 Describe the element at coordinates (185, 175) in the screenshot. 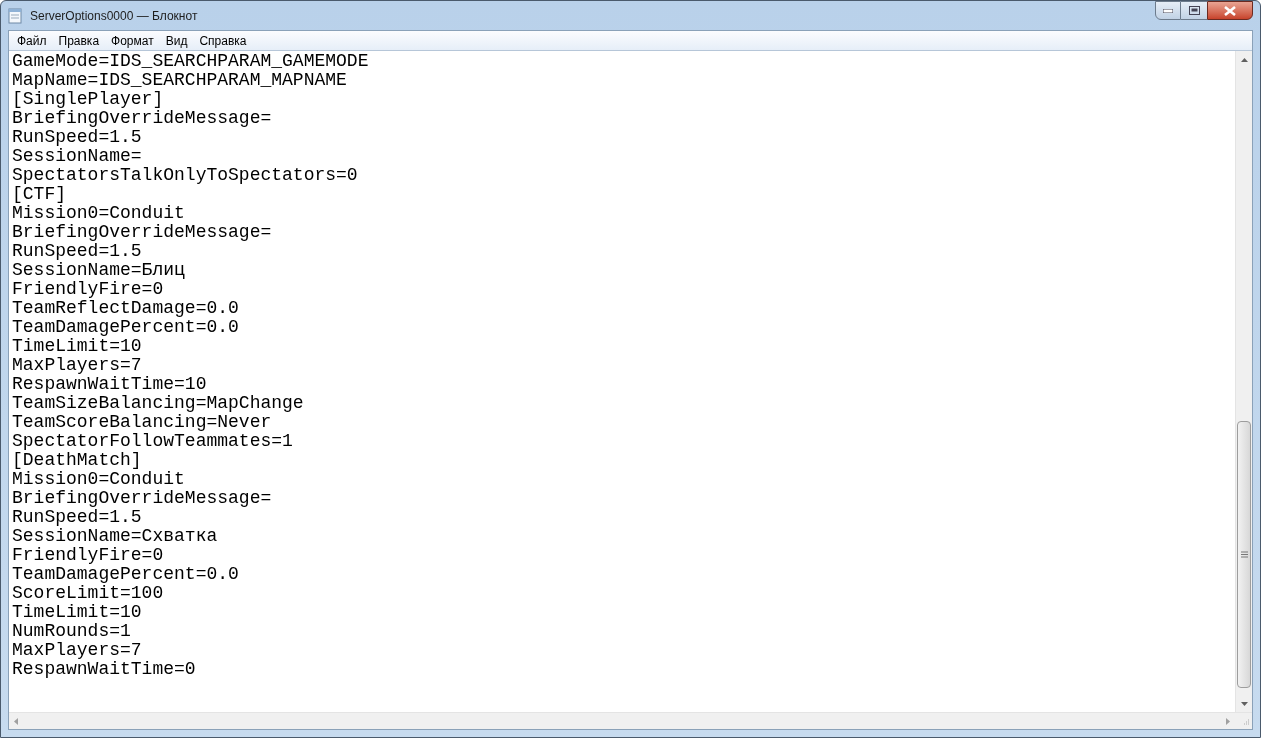

I see `text-line: SpectatorsTalkOnlyToSpectators=0` at that location.